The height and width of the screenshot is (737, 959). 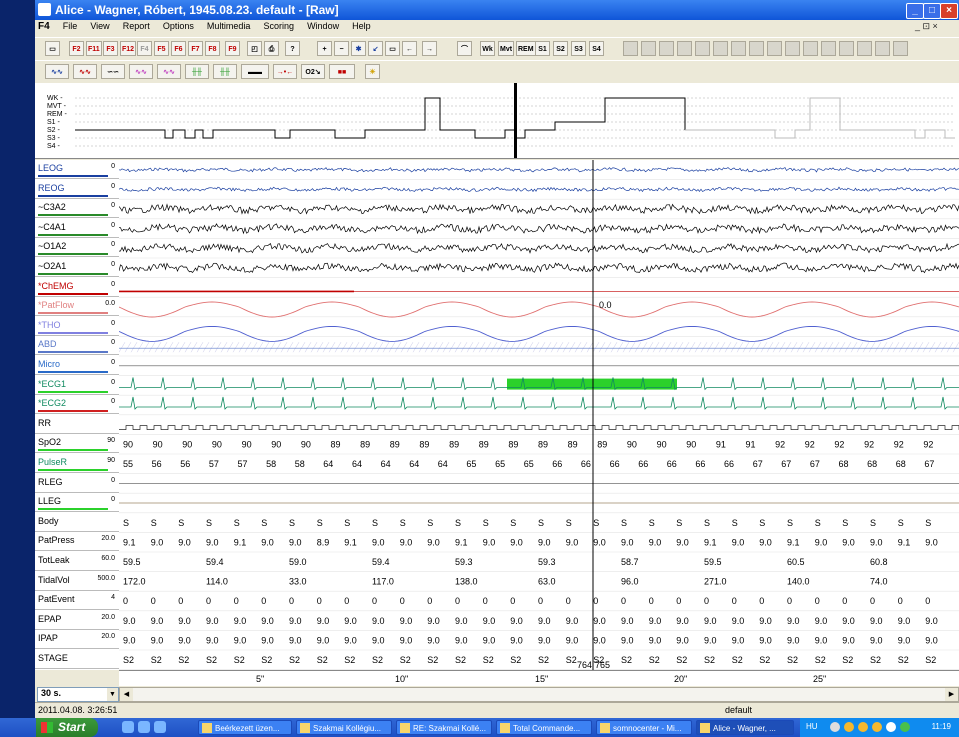 I want to click on epoch-length-select: 30 s. ▼, so click(x=78, y=694).